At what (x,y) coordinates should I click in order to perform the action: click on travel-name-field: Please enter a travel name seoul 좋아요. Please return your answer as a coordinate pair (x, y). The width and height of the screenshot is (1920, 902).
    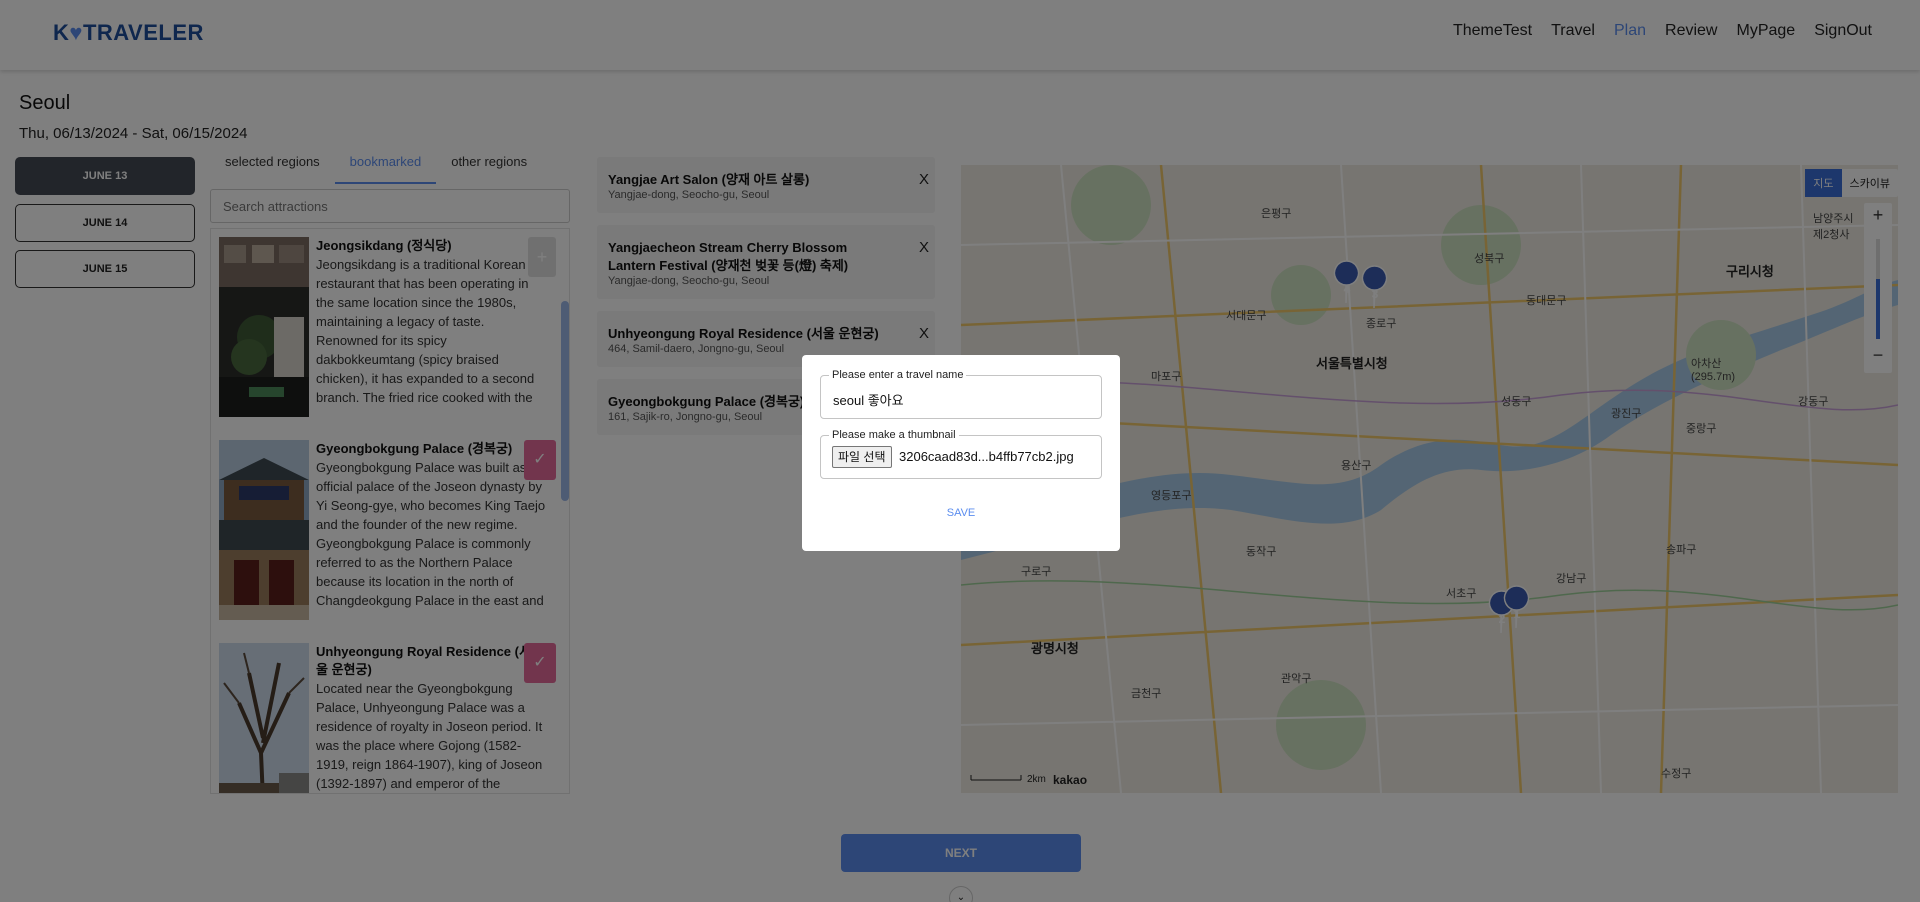
    Looking at the image, I should click on (961, 394).